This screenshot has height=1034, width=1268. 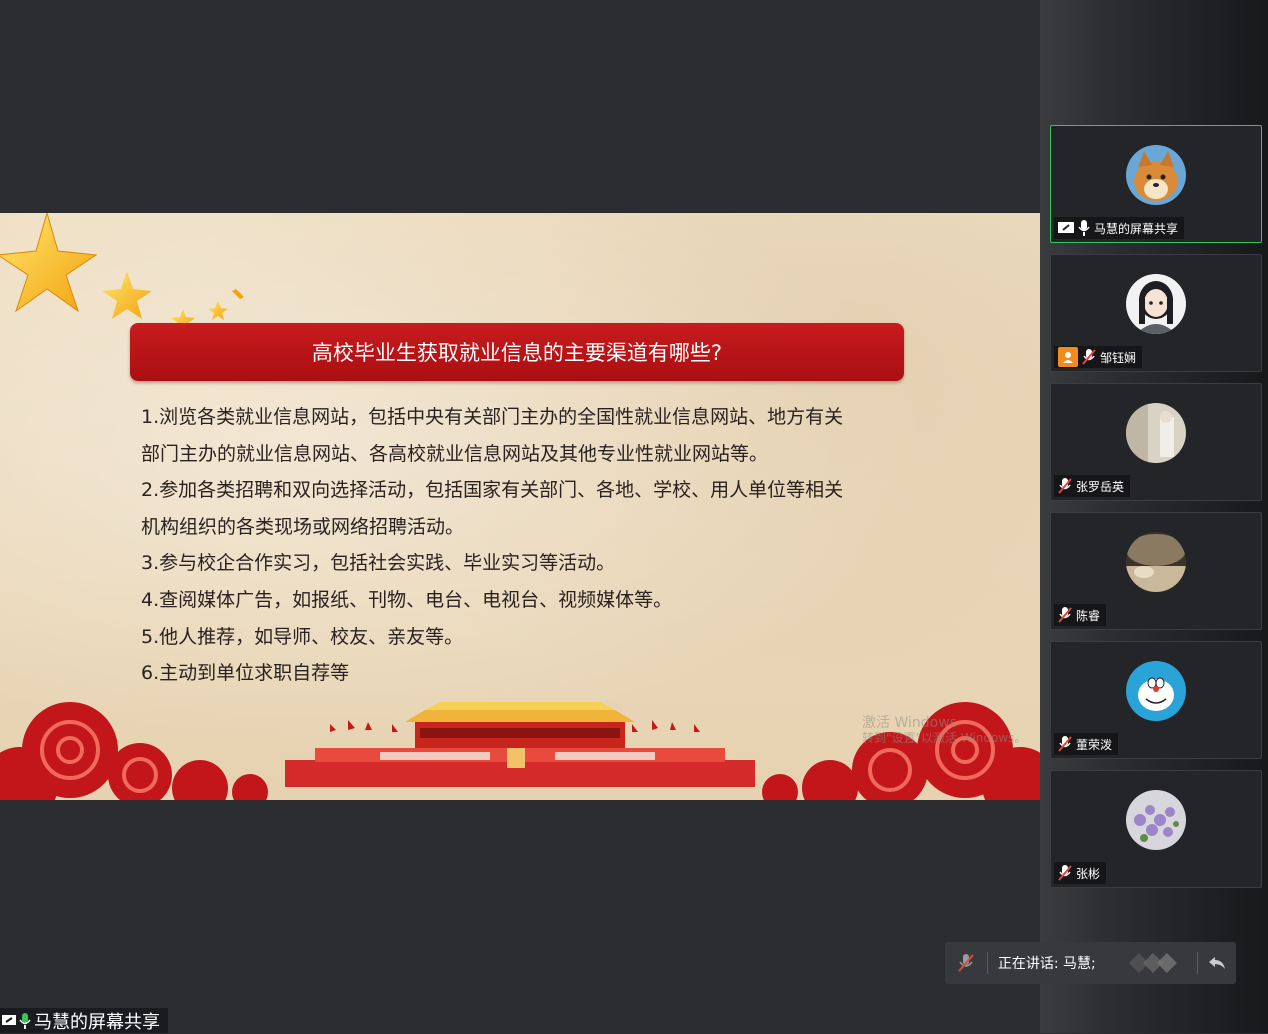 I want to click on doraemon-avatar, so click(x=1156, y=691).